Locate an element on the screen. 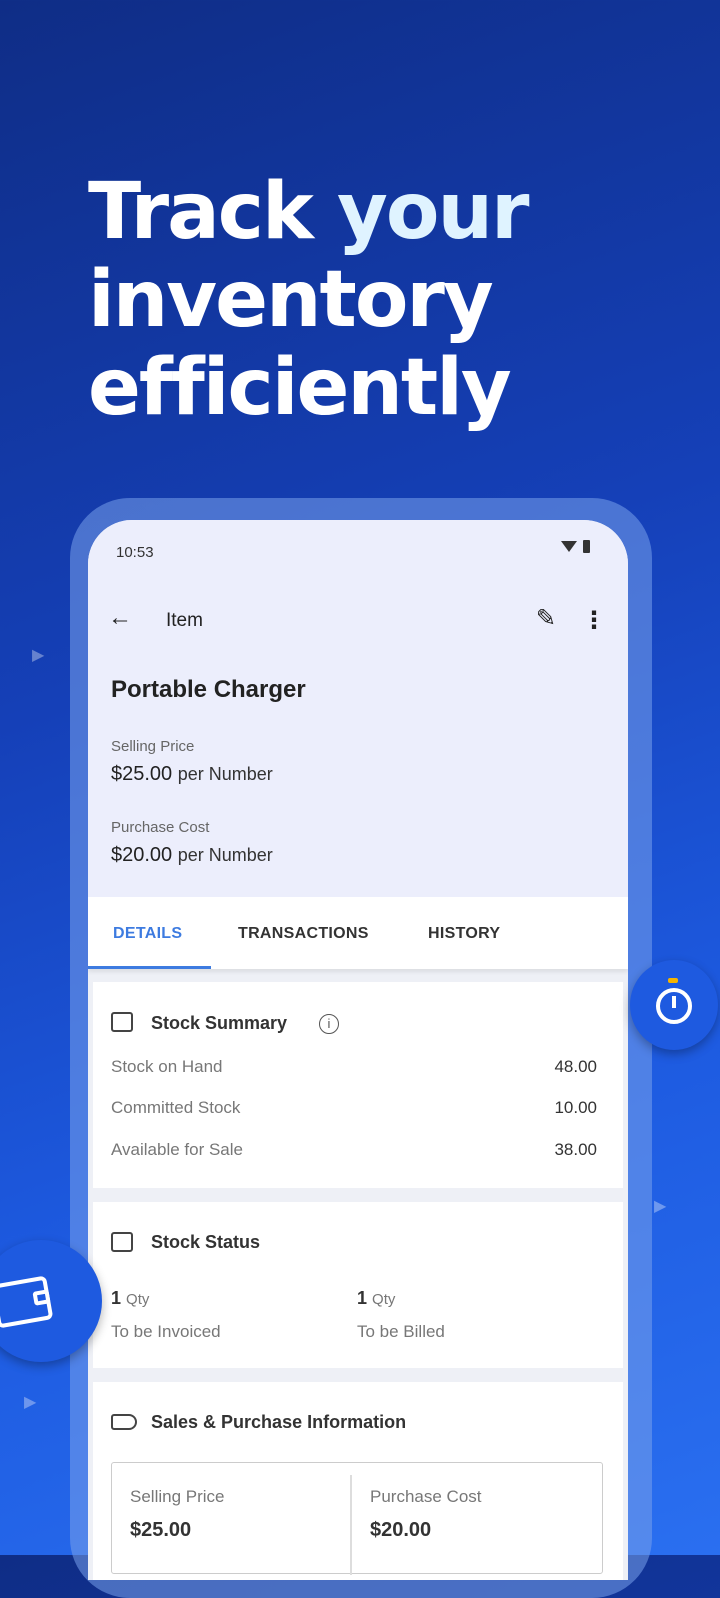  committed-stock-label: Committed Stock is located at coordinates (176, 1107).